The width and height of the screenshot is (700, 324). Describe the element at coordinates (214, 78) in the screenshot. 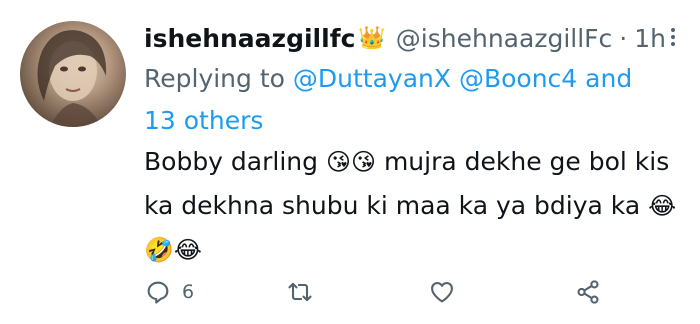

I see `replying-to-label: Replying to` at that location.